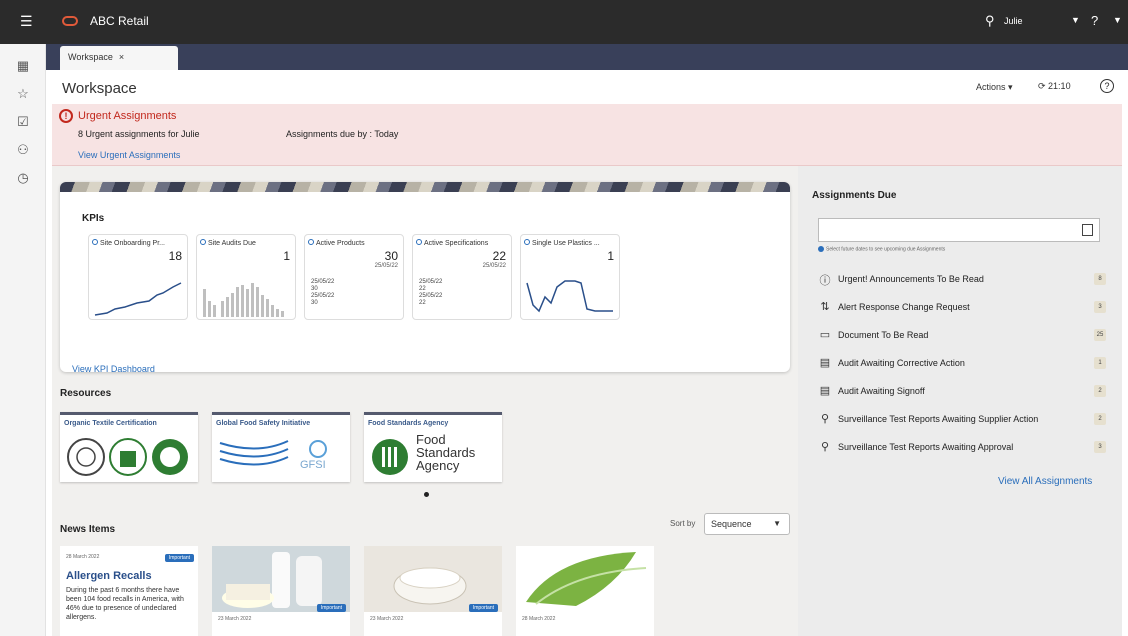  What do you see at coordinates (585, 579) in the screenshot?
I see `lettuce-image-icon` at bounding box center [585, 579].